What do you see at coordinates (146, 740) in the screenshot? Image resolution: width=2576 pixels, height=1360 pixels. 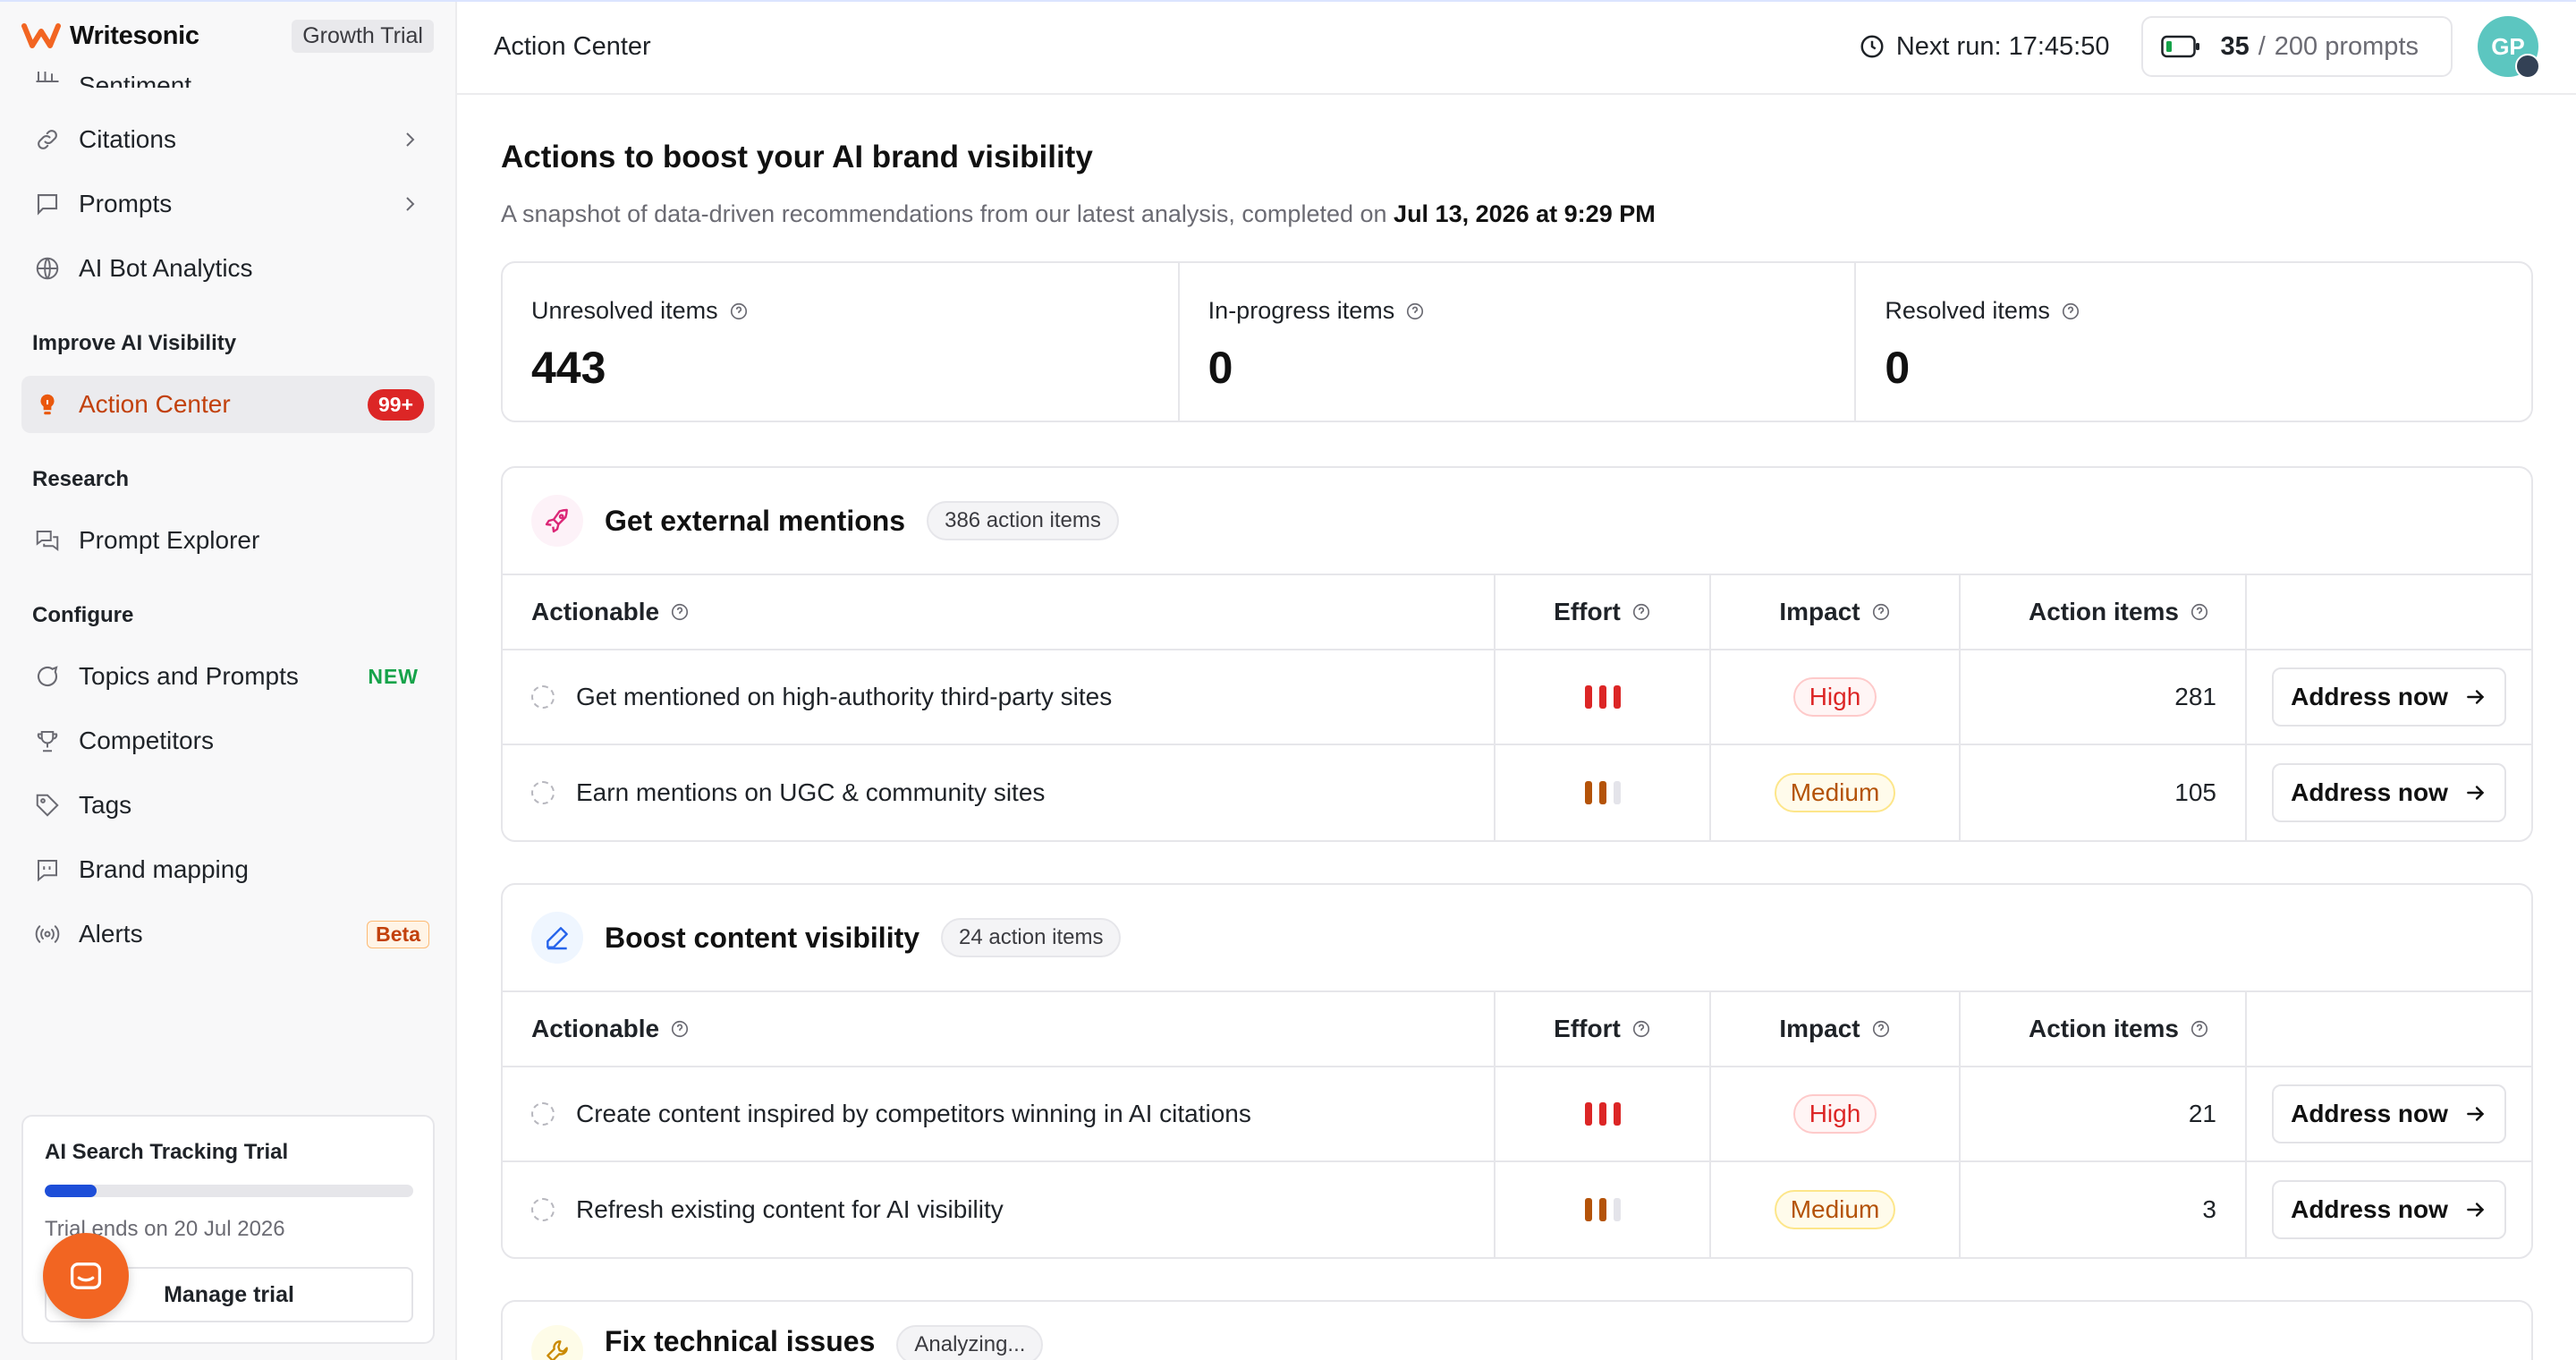 I see `sidebar-item-label: Competitors` at bounding box center [146, 740].